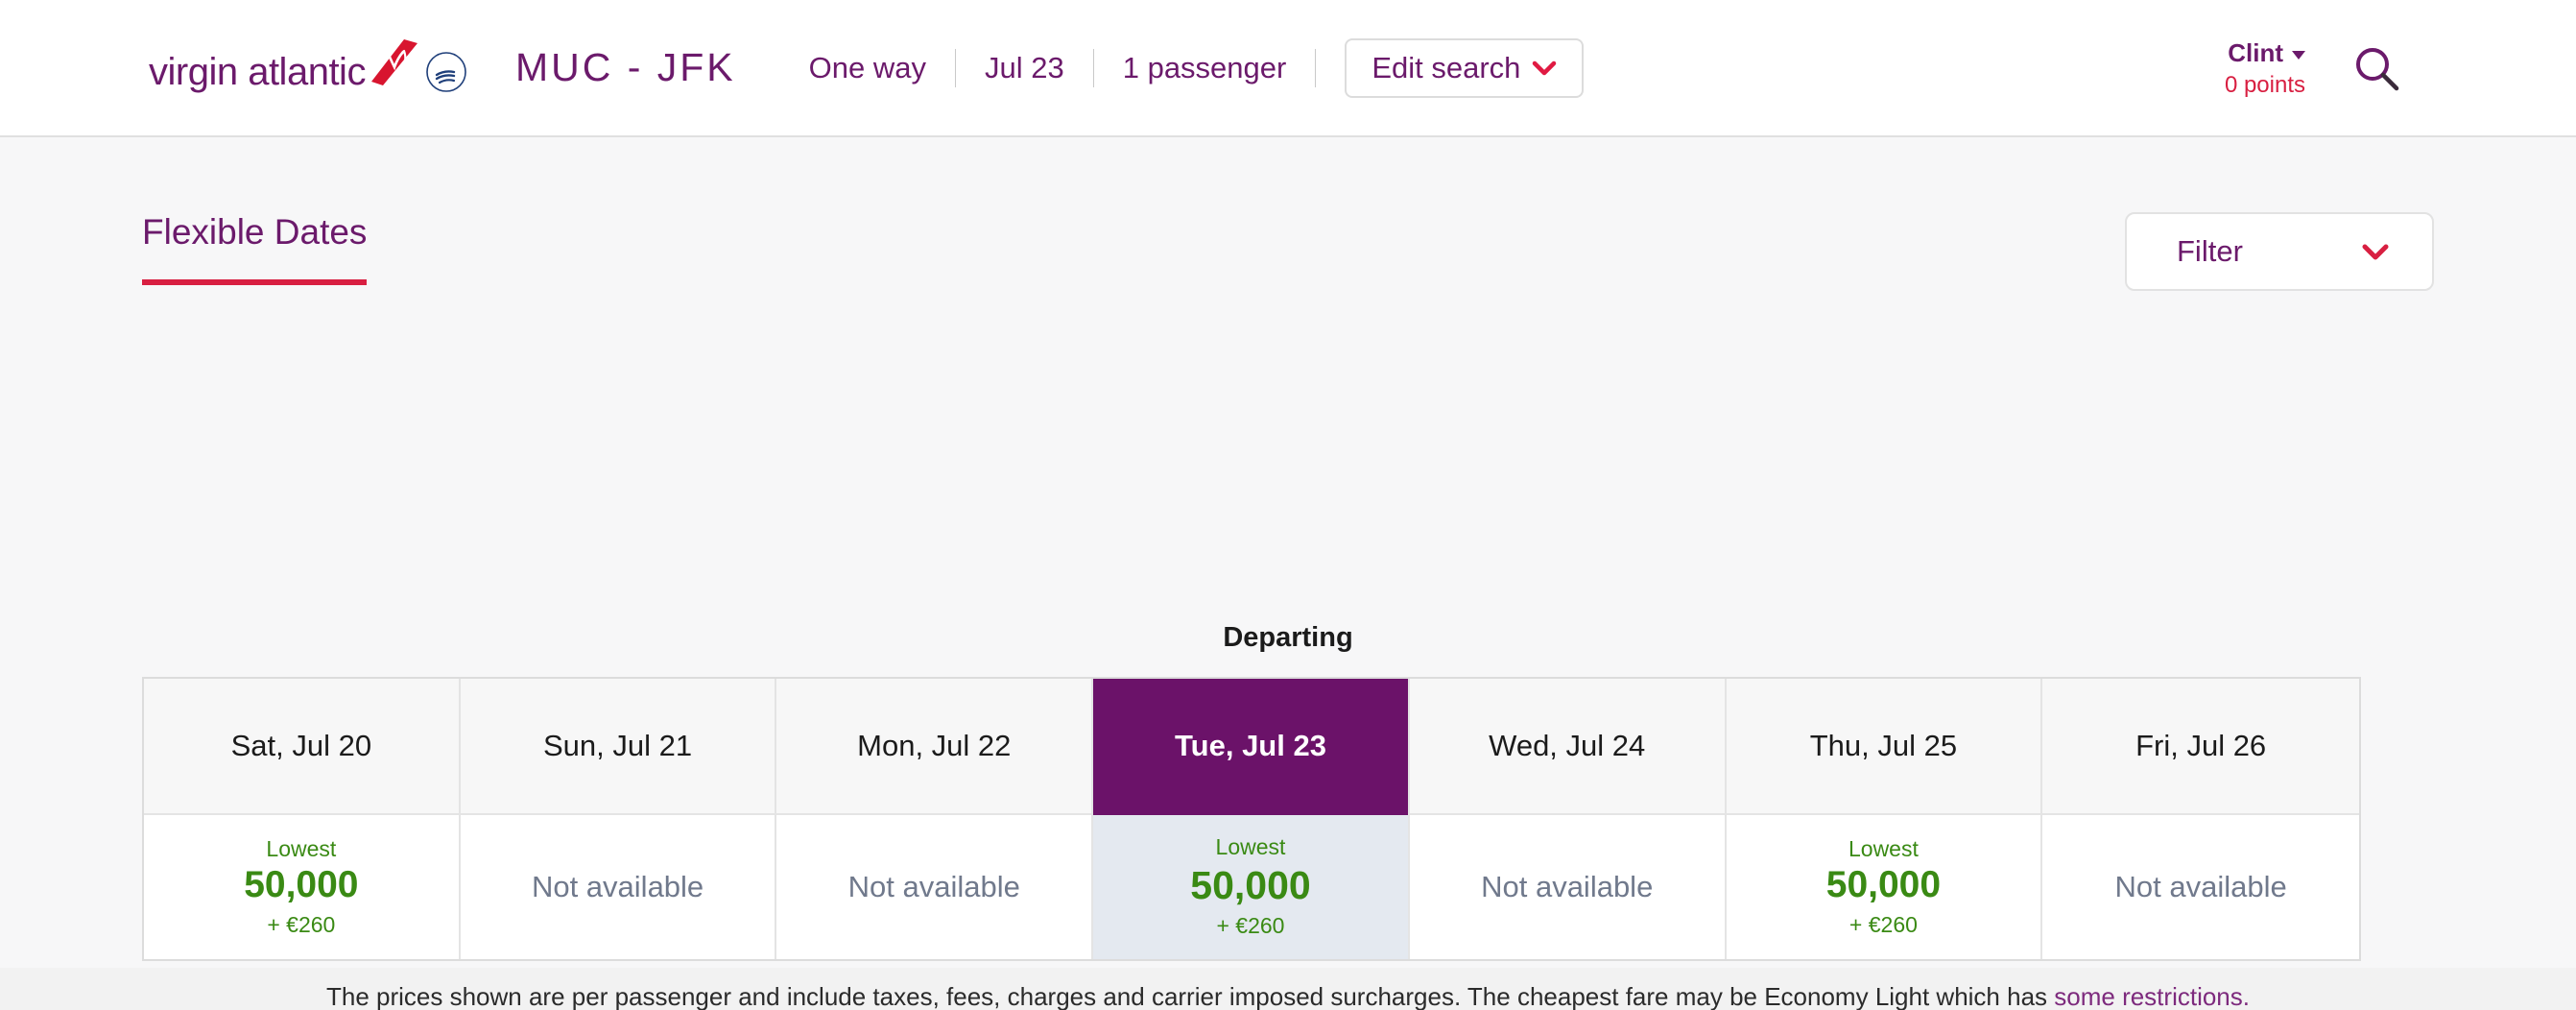  I want to click on virgin-atlantic-logo: virgin atlantic, so click(308, 68).